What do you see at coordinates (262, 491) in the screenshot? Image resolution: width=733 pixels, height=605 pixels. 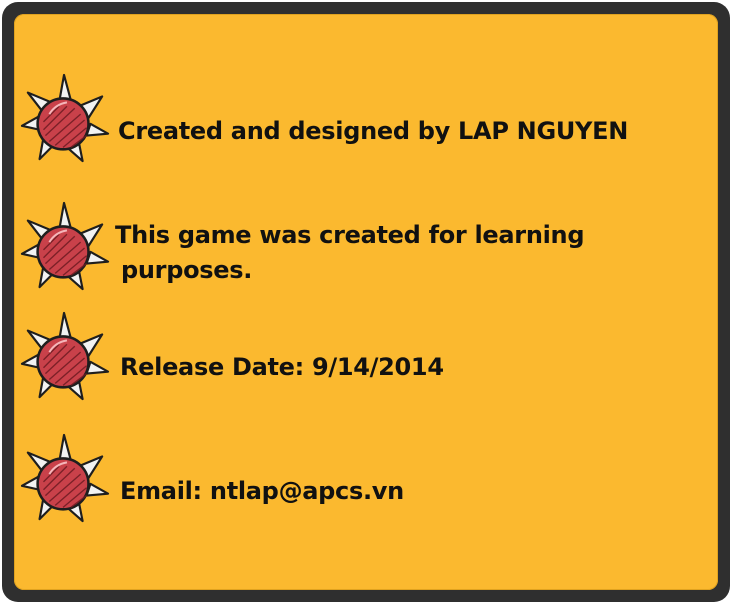 I see `credit-email-text: Email: ntlap@apcs.vn` at bounding box center [262, 491].